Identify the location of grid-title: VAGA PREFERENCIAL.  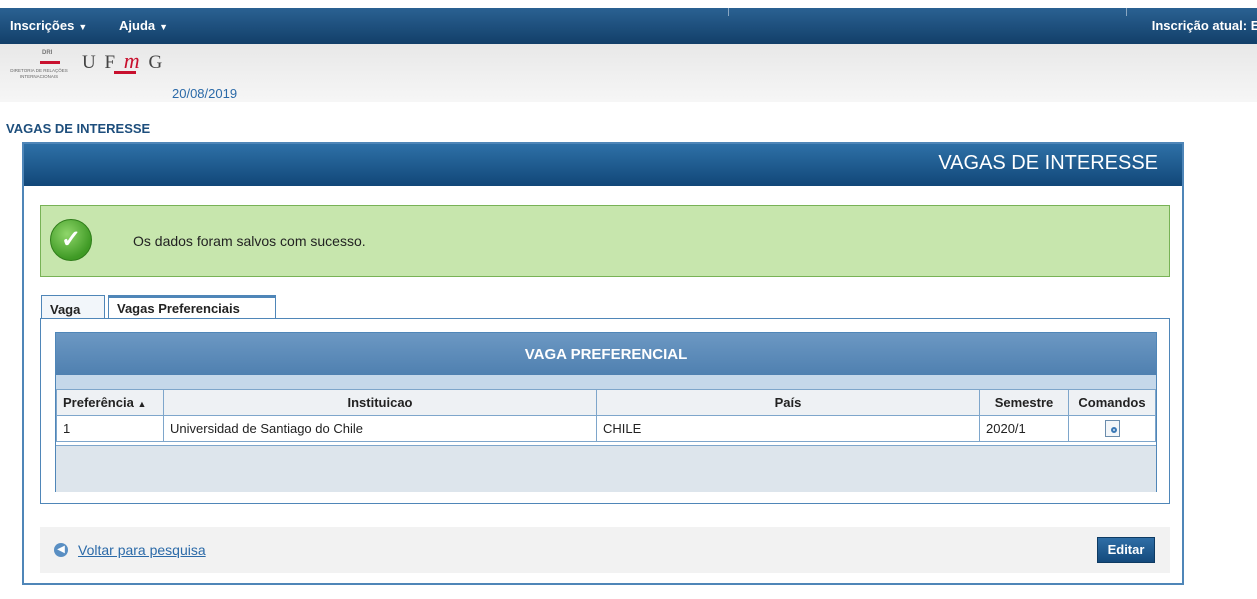
(606, 354).